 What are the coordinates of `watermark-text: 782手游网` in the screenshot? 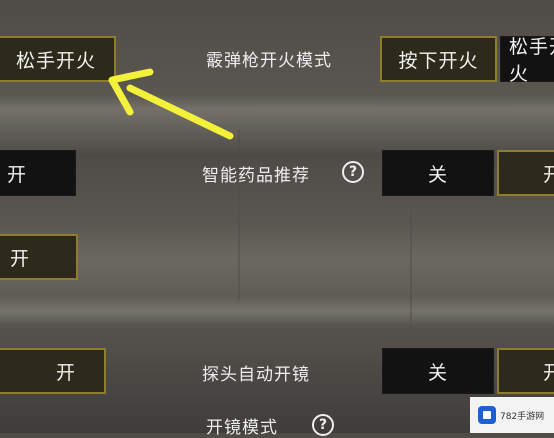 It's located at (522, 416).